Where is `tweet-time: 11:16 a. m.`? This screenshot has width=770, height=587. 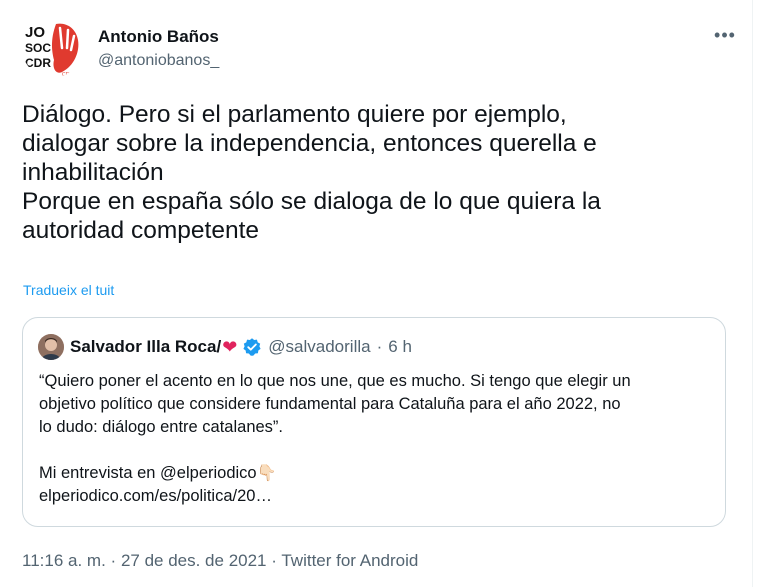 tweet-time: 11:16 a. m. is located at coordinates (64, 560).